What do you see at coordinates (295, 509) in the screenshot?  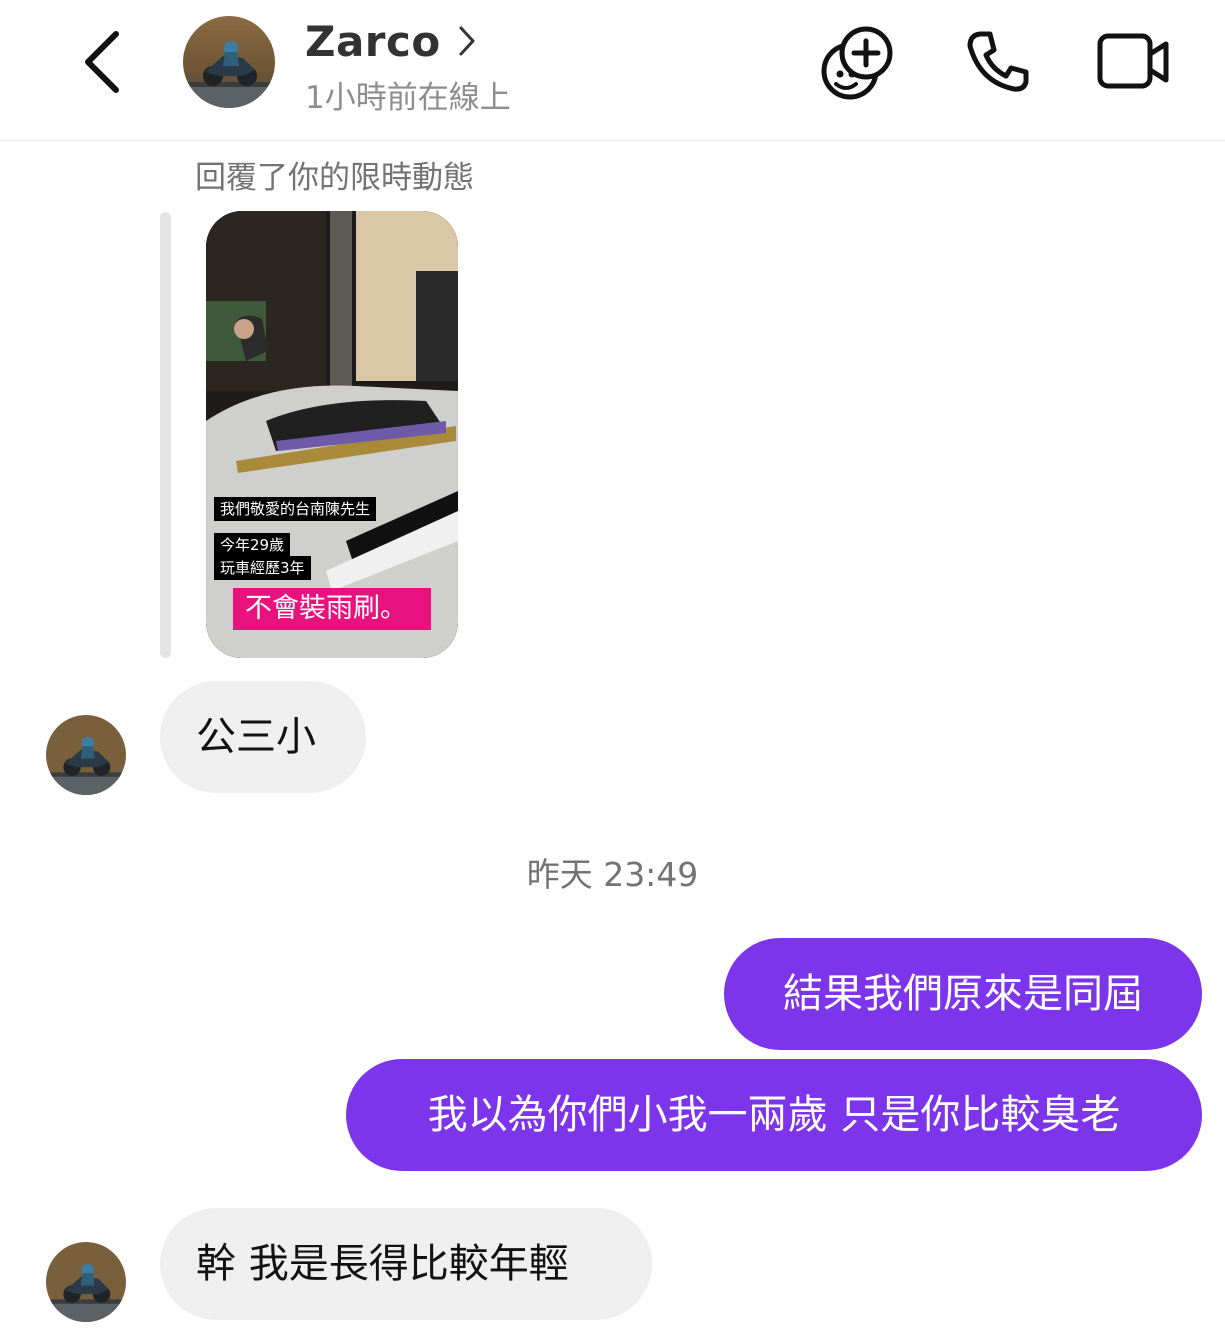 I see `story-caption-1: 我們敬愛的台南陳先生` at bounding box center [295, 509].